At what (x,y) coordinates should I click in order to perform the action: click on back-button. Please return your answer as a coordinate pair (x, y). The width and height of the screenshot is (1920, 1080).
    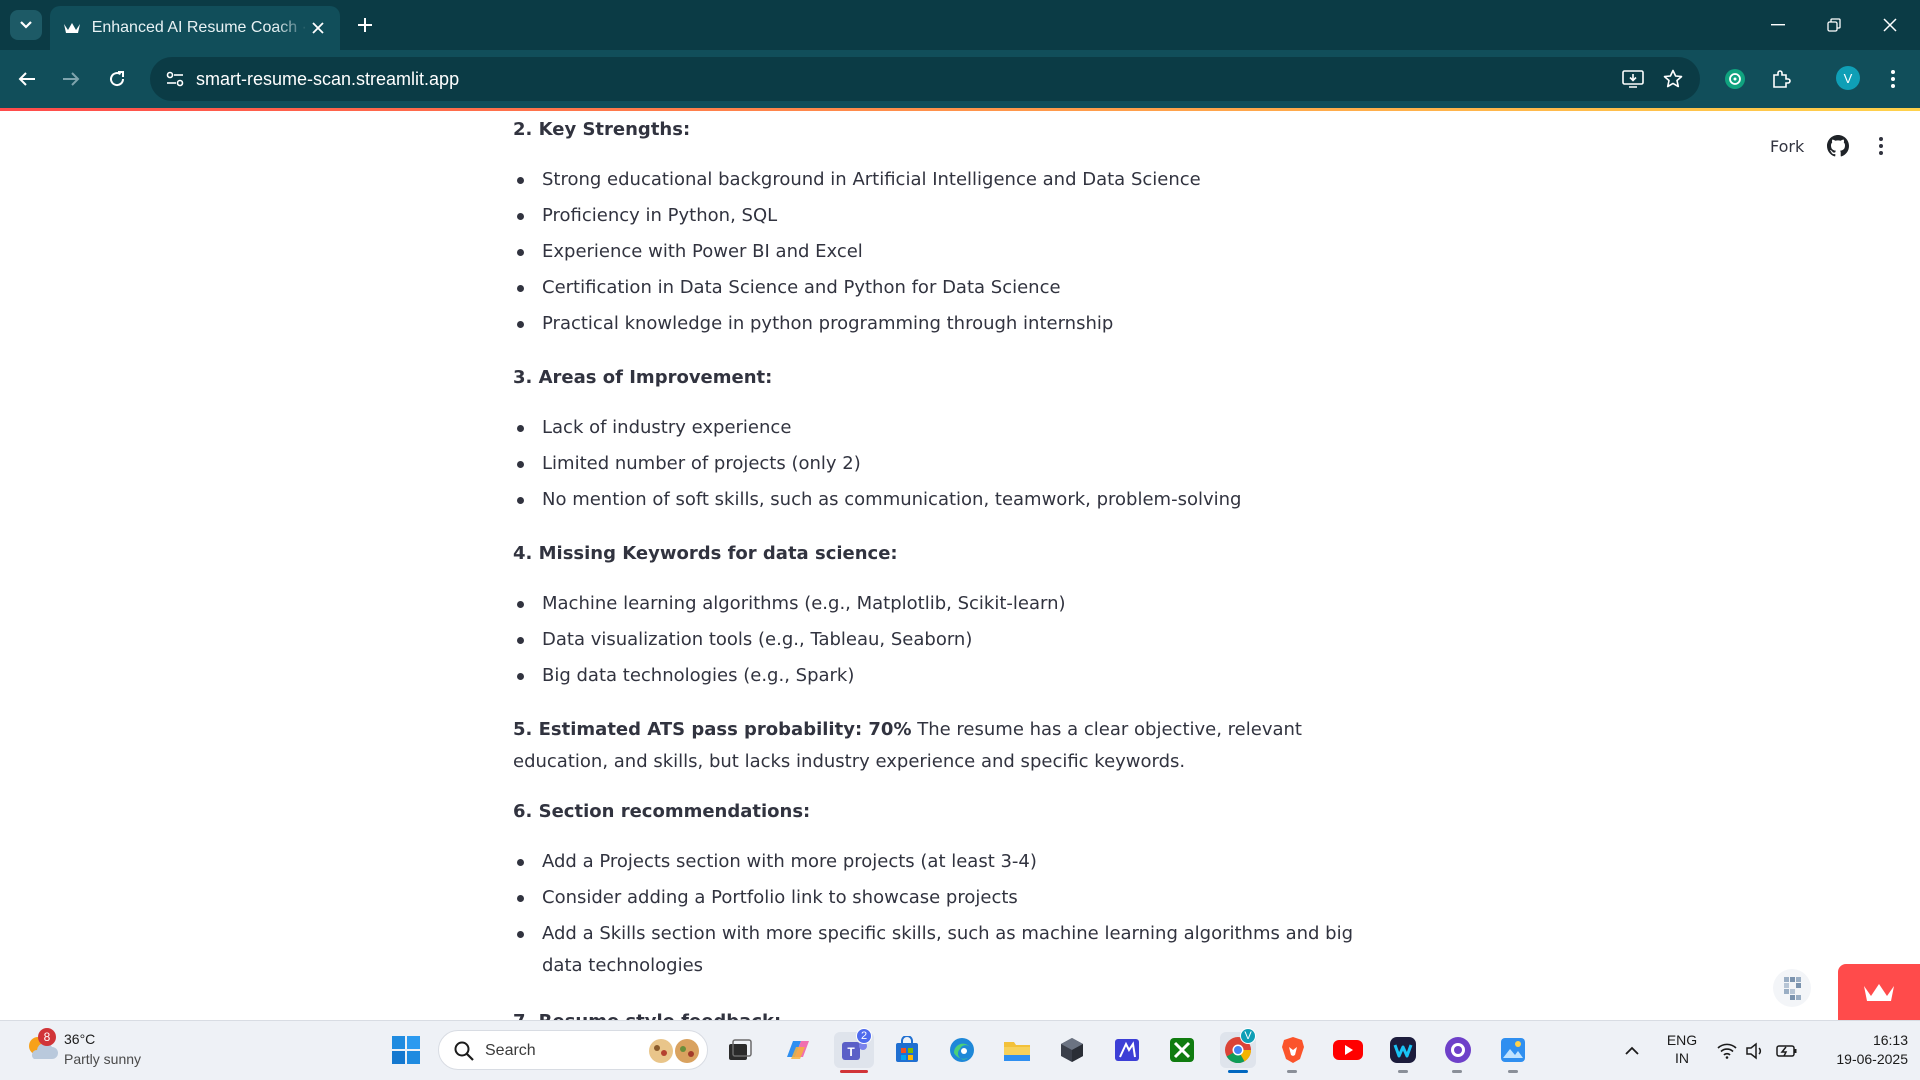
    Looking at the image, I should click on (27, 79).